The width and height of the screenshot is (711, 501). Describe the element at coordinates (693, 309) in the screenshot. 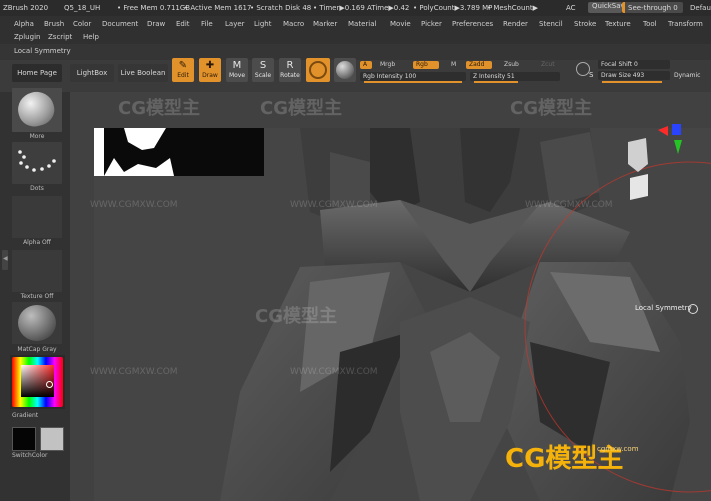

I see `local-symmetry-icon` at that location.